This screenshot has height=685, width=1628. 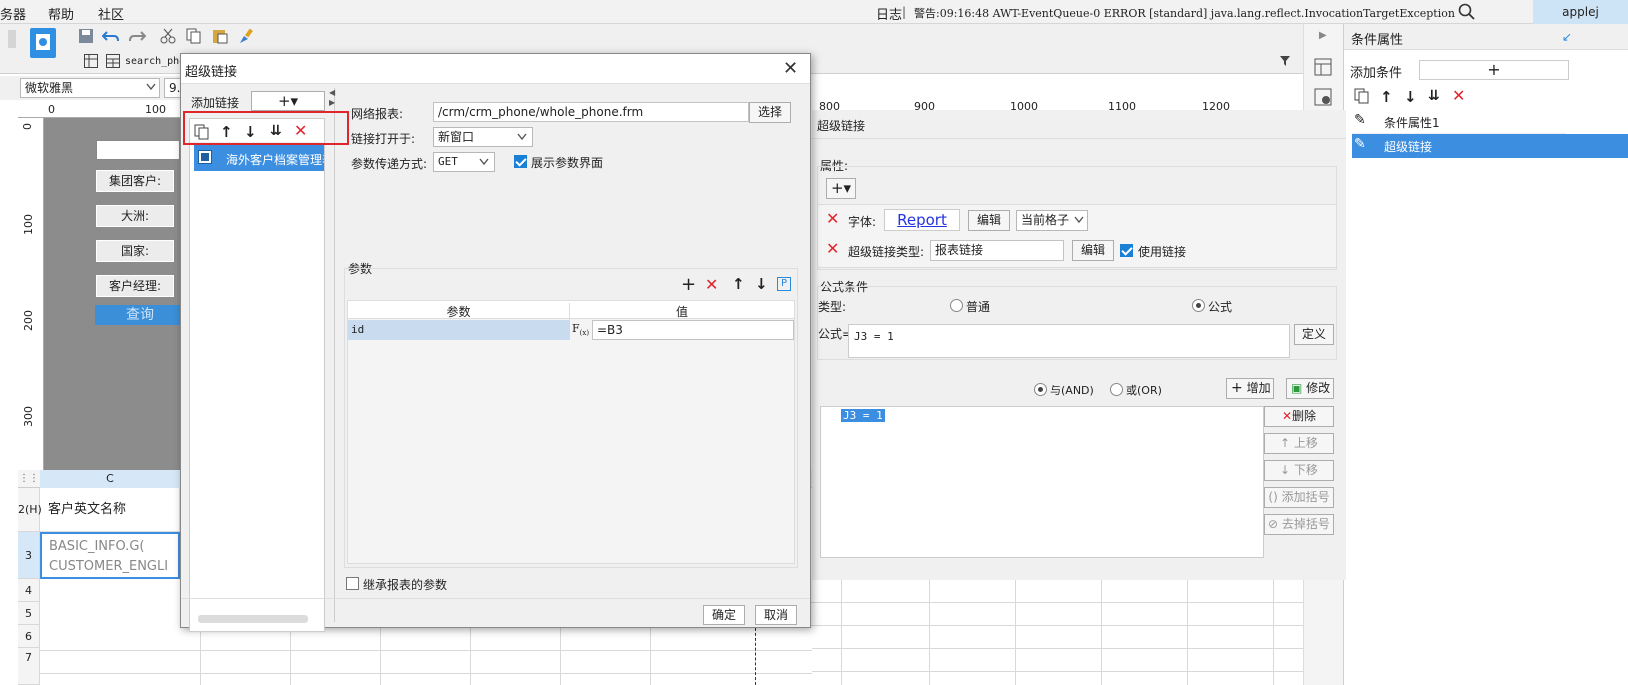 What do you see at coordinates (110, 479) in the screenshot?
I see `column-c-header: C` at bounding box center [110, 479].